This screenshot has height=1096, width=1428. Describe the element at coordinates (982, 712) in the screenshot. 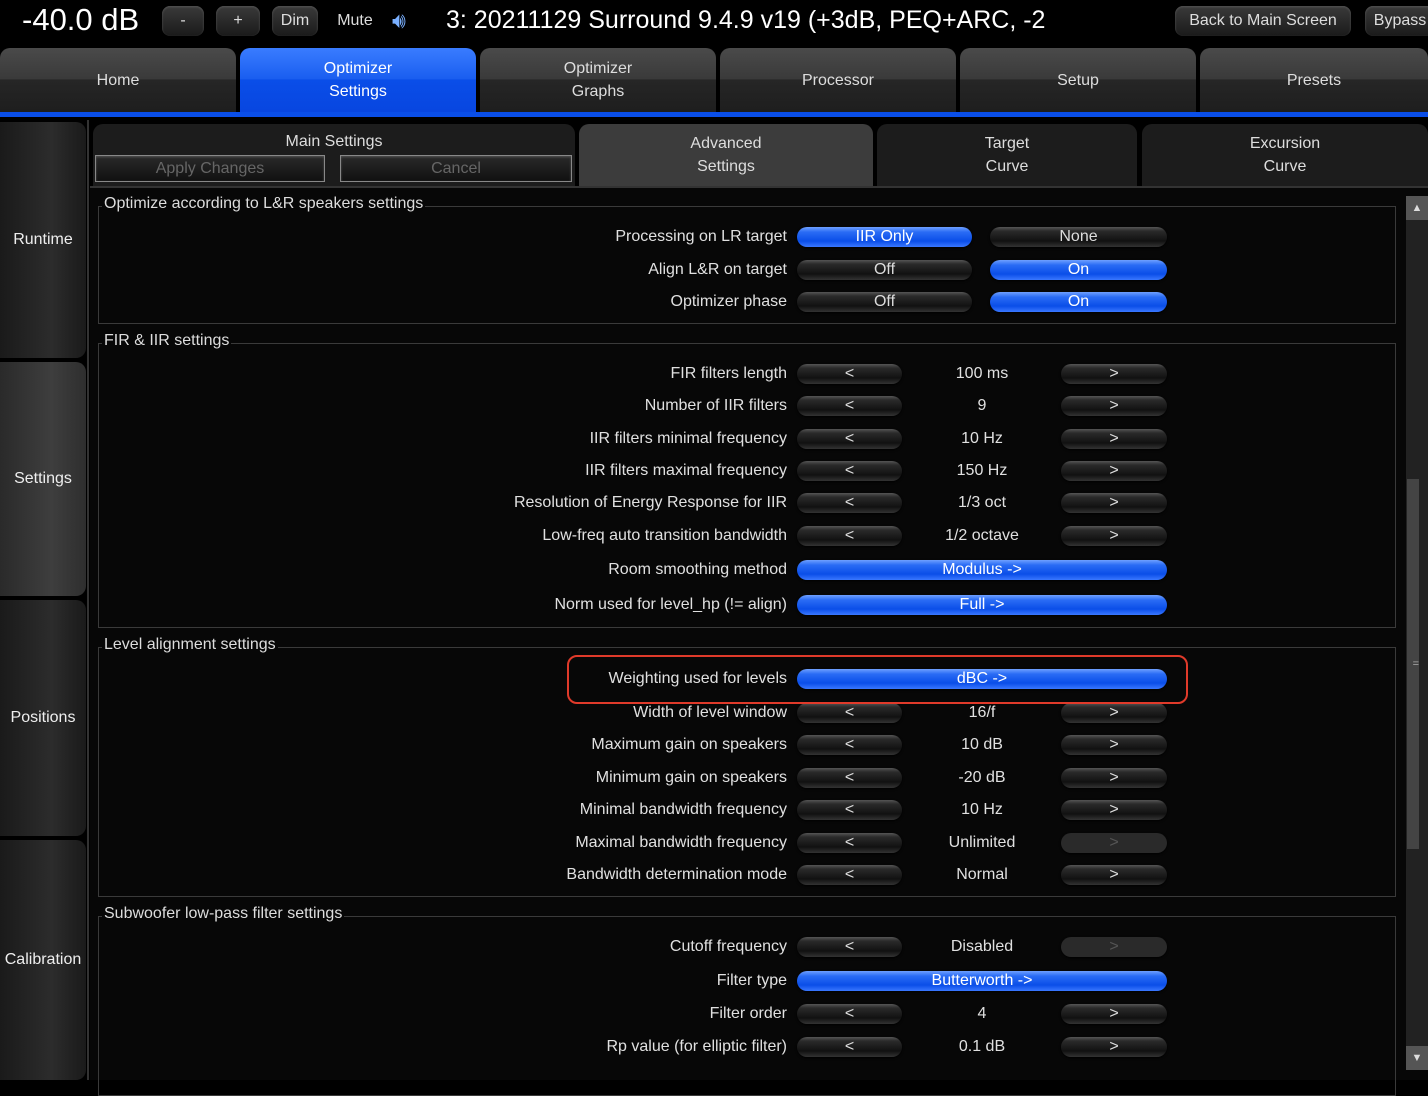

I see `width-of-level-window-value: 16/f` at that location.